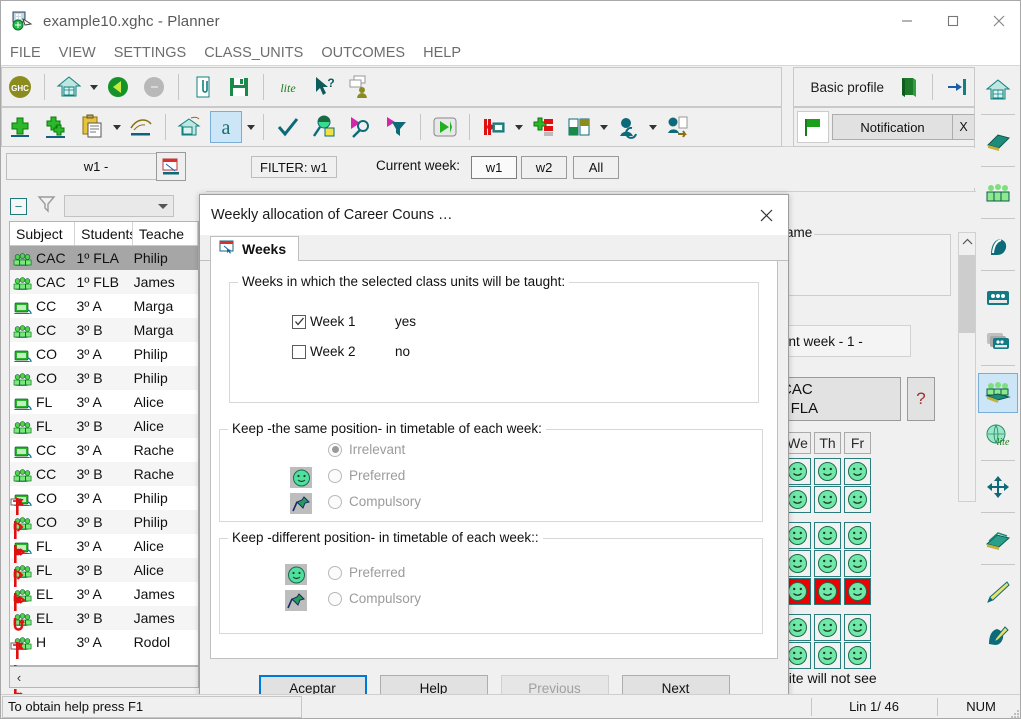 Image resolution: width=1021 pixels, height=719 pixels. I want to click on name-field-box, so click(863, 265).